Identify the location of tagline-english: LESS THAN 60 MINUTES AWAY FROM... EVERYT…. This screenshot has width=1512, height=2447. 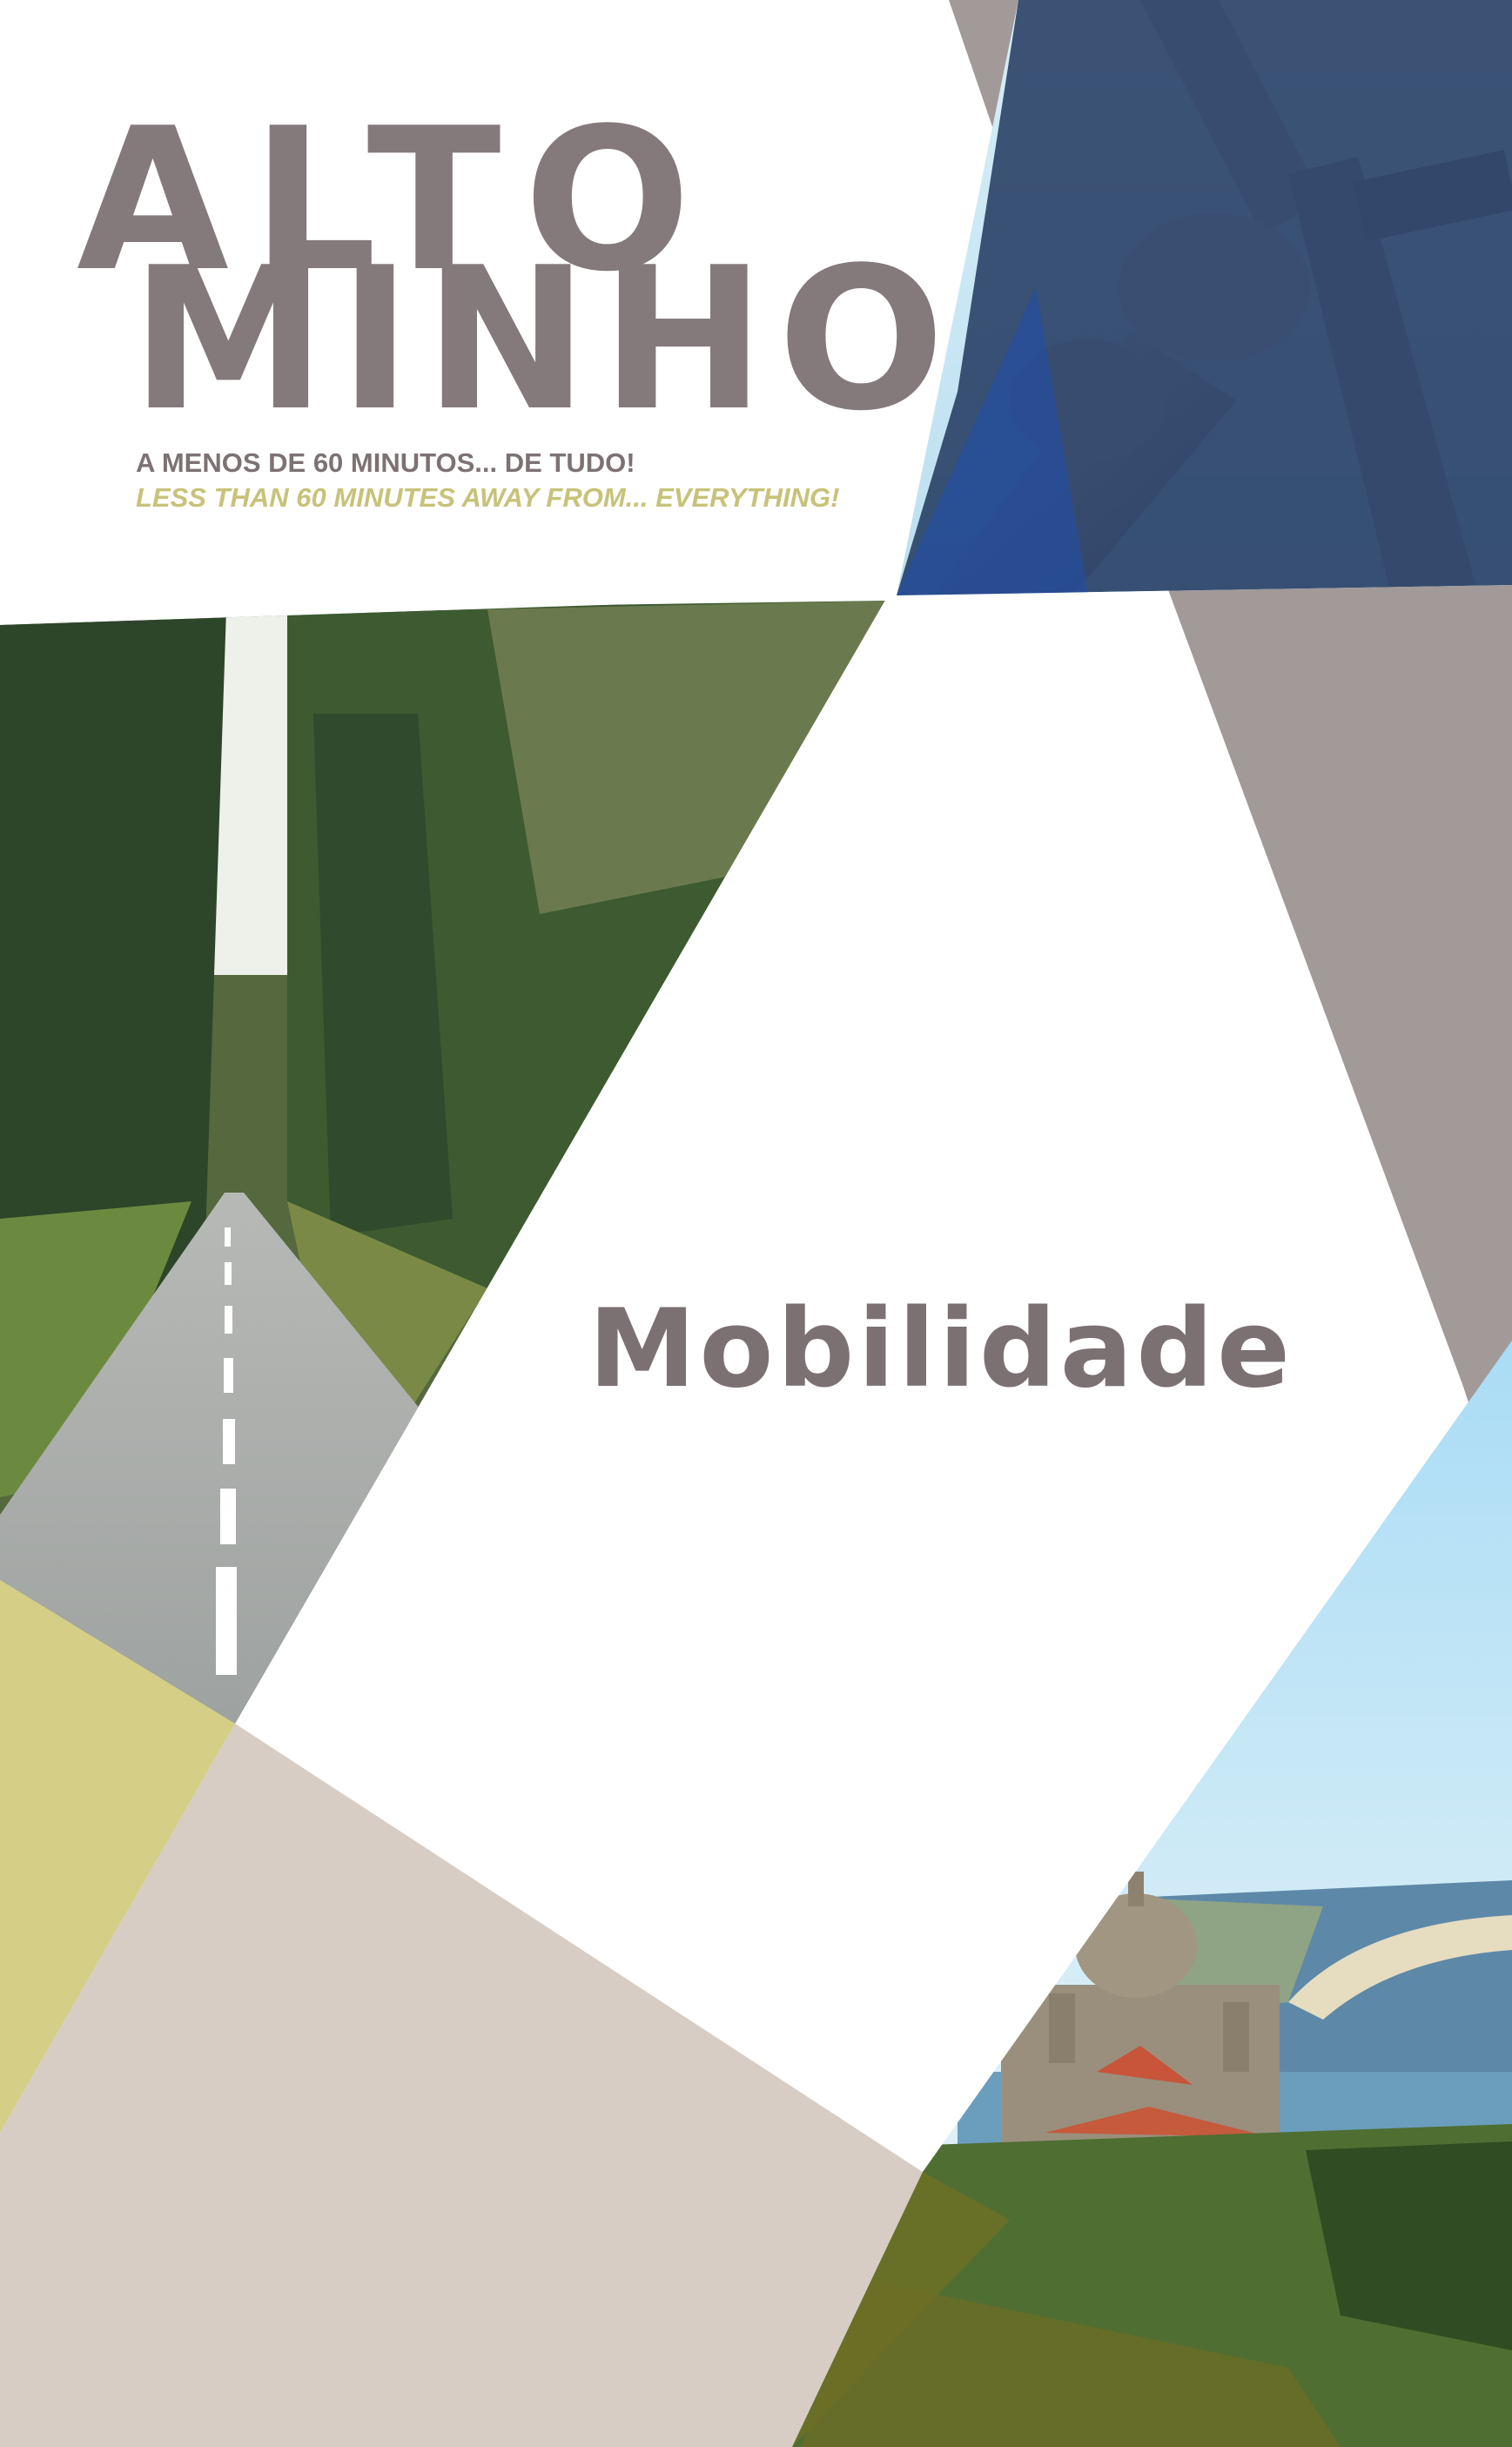
(488, 497).